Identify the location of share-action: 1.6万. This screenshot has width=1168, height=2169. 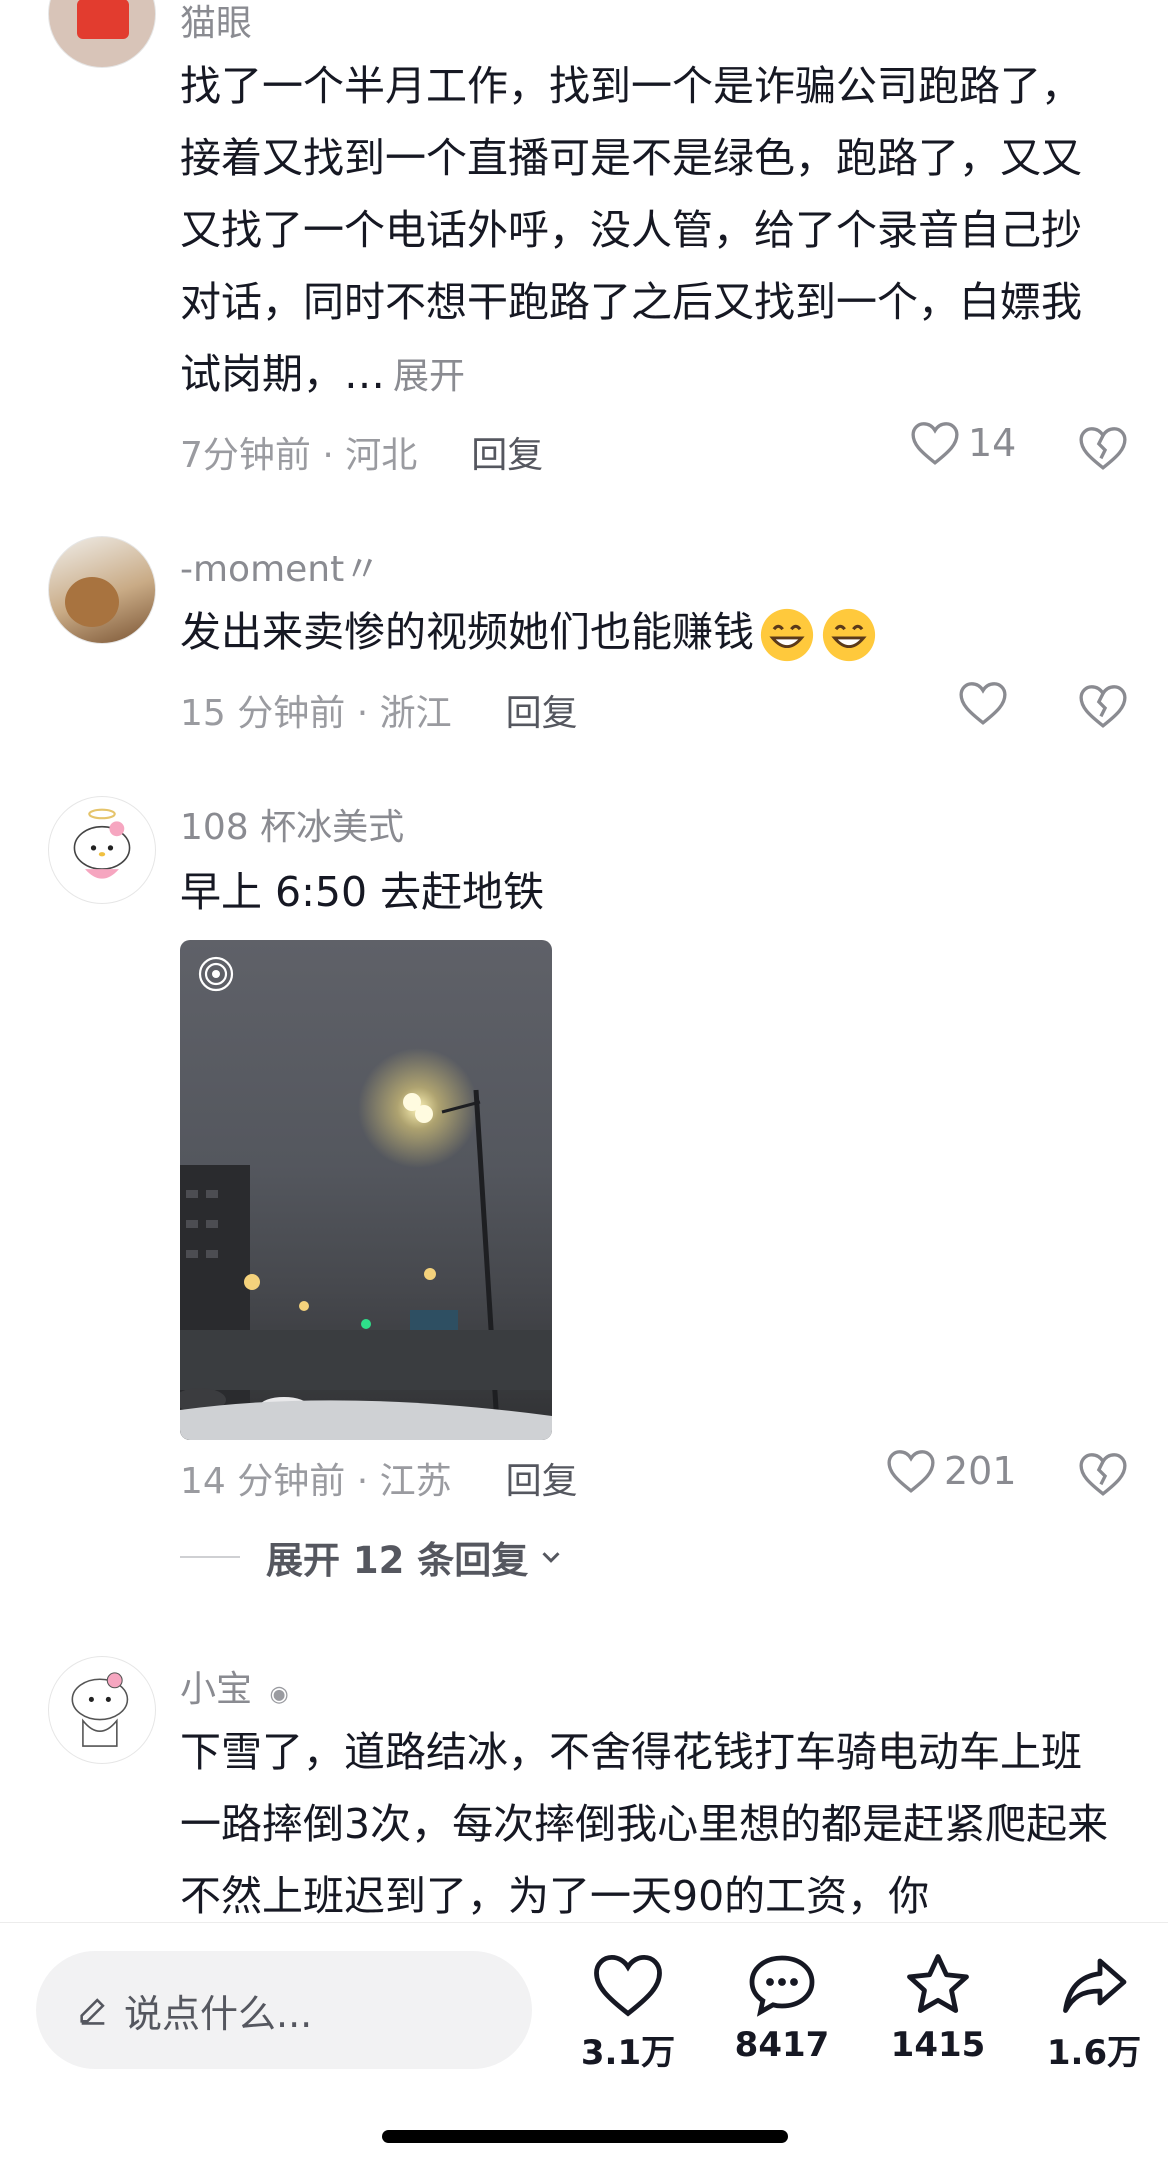
(1094, 2012).